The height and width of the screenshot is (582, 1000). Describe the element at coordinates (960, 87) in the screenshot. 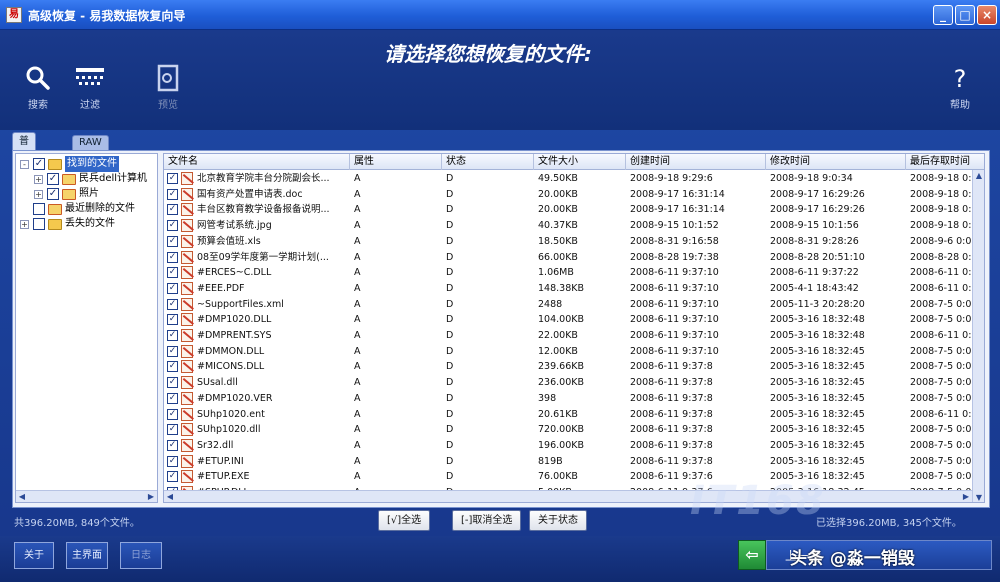

I see `help-tool: ? 帮助` at that location.